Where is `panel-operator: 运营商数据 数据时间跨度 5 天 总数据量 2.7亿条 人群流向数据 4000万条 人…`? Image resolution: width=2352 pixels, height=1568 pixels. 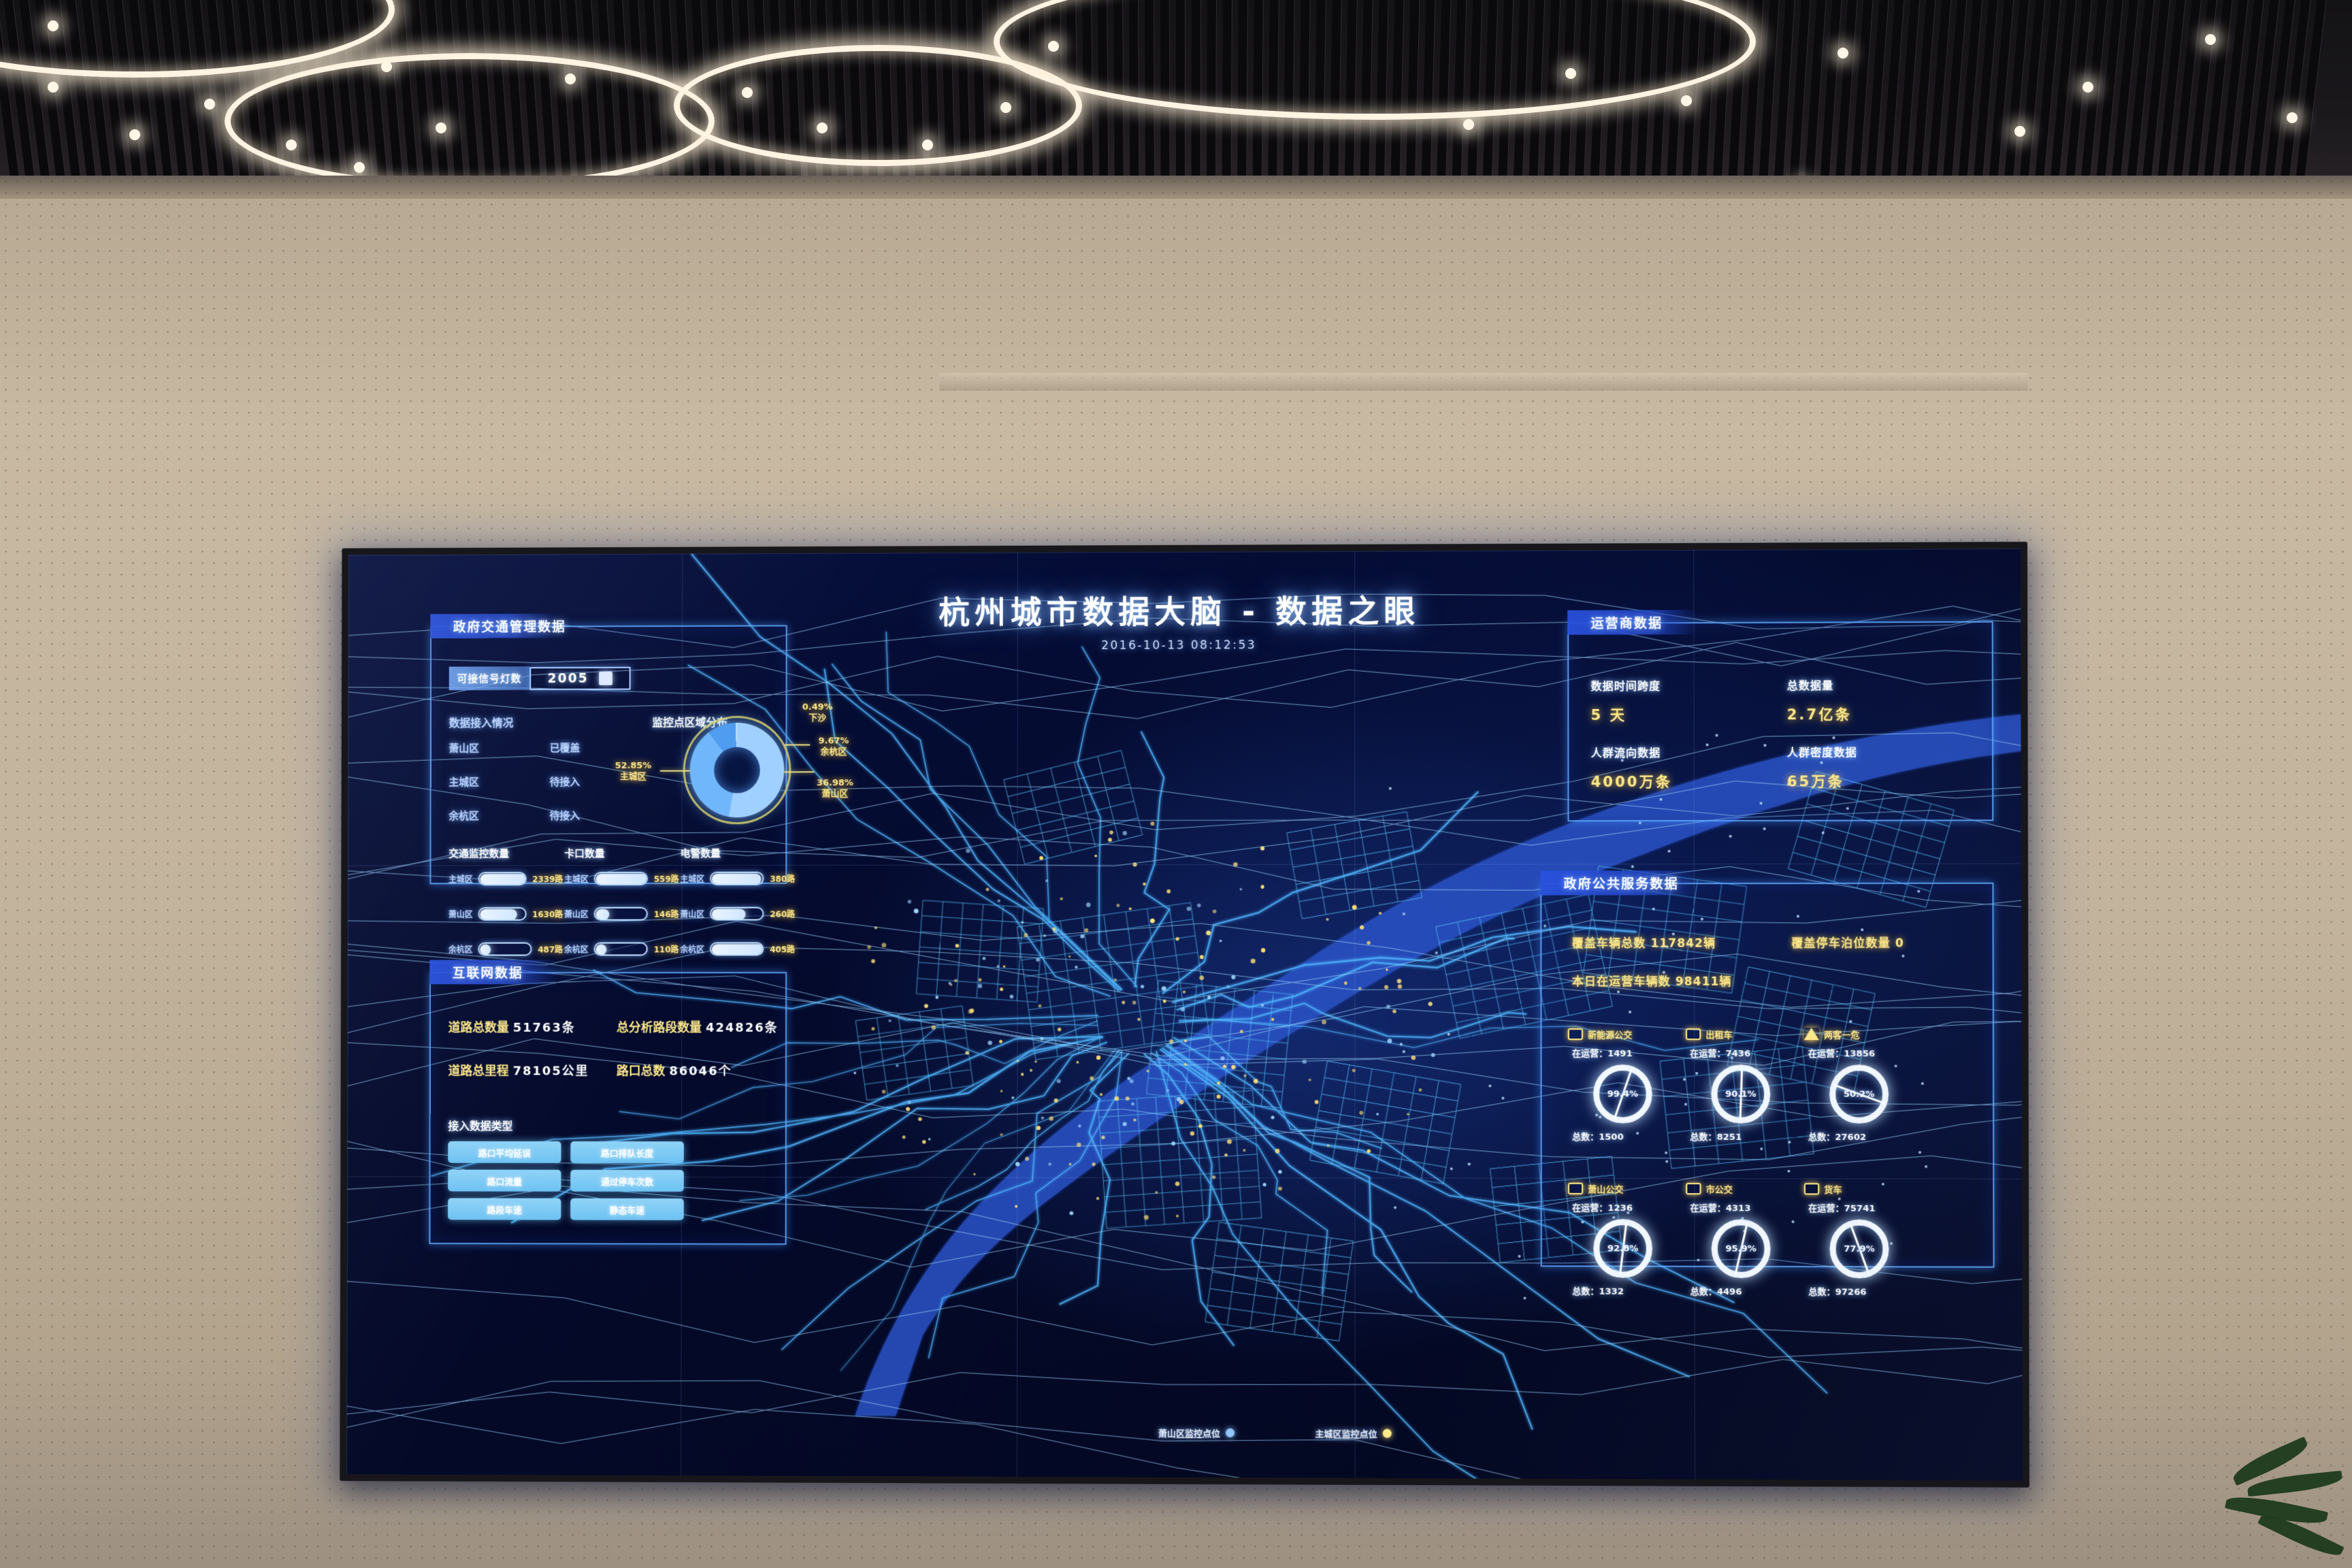
panel-operator: 运营商数据 数据时间跨度 5 天 总数据量 2.7亿条 人群流向数据 4000万条 人… is located at coordinates (1780, 716).